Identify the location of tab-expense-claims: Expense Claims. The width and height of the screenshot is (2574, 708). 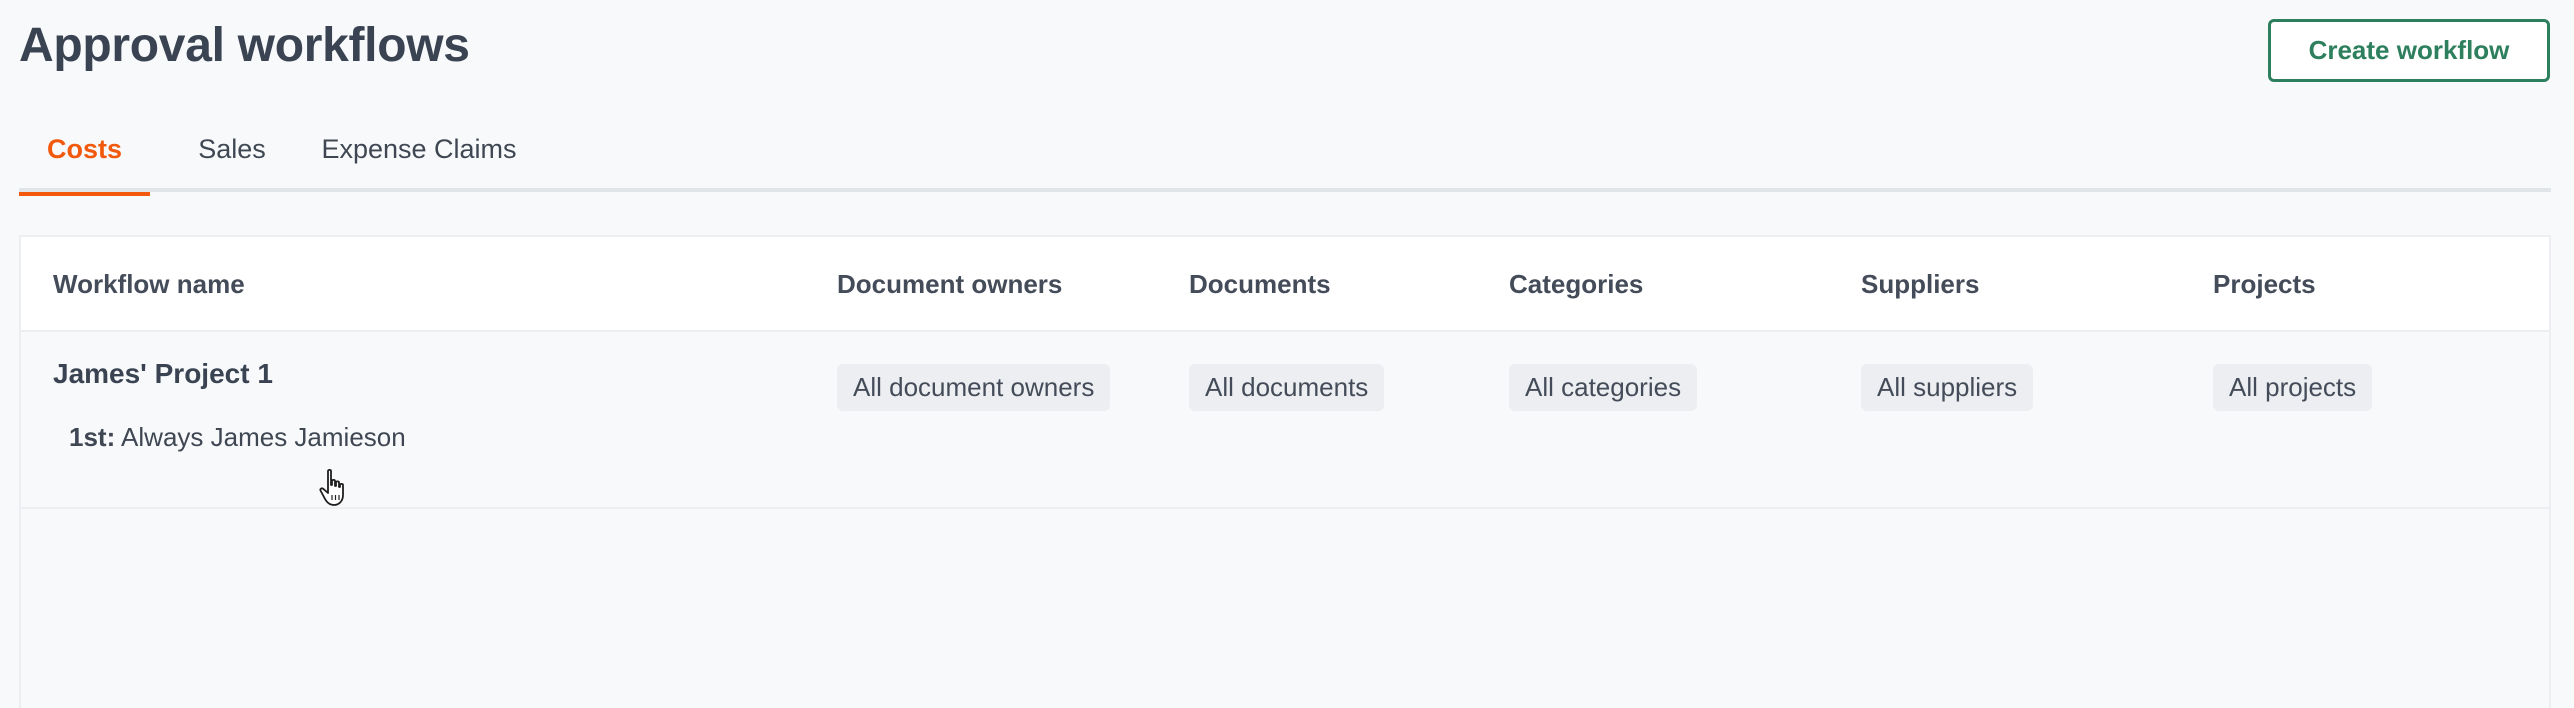
(419, 153).